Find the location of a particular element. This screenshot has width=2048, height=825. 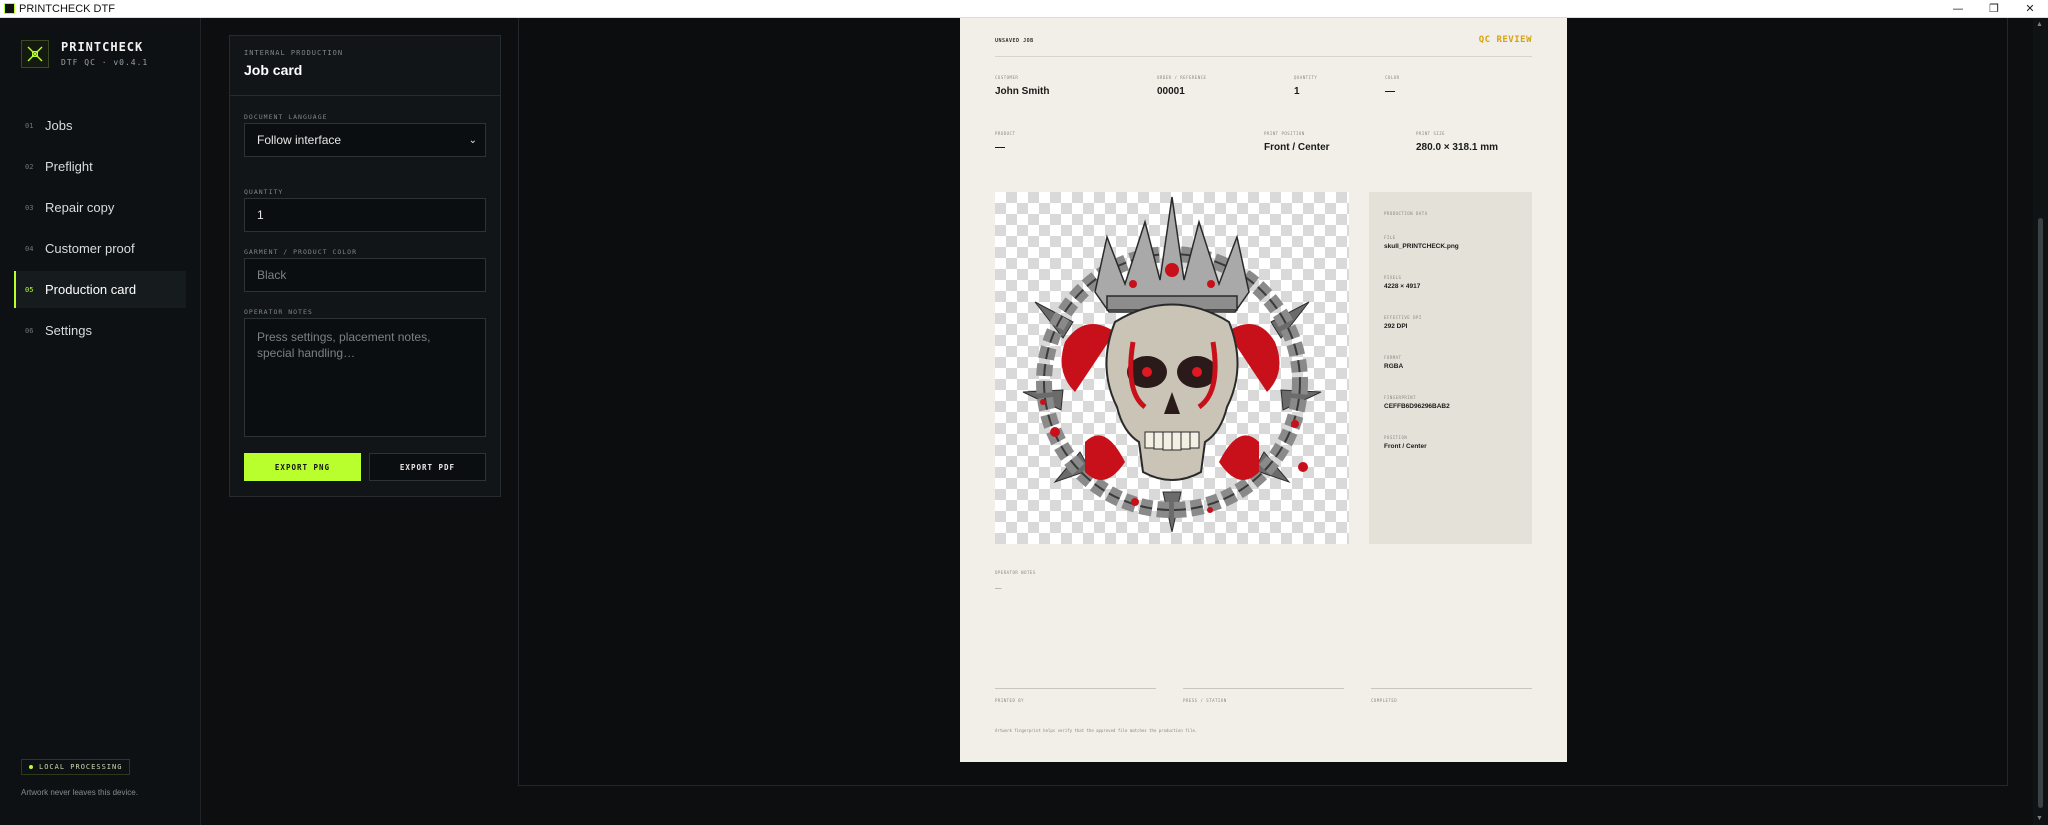

nav-item-number: 04 is located at coordinates (29, 248).